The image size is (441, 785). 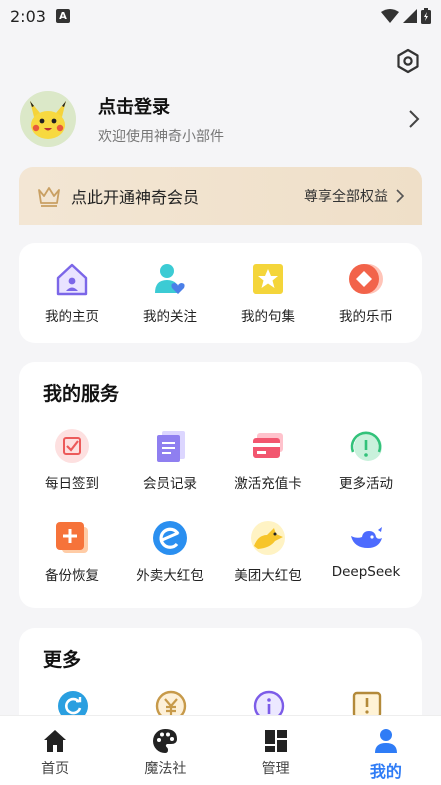 I want to click on quick-item-coins: 我的乐币, so click(x=366, y=293).